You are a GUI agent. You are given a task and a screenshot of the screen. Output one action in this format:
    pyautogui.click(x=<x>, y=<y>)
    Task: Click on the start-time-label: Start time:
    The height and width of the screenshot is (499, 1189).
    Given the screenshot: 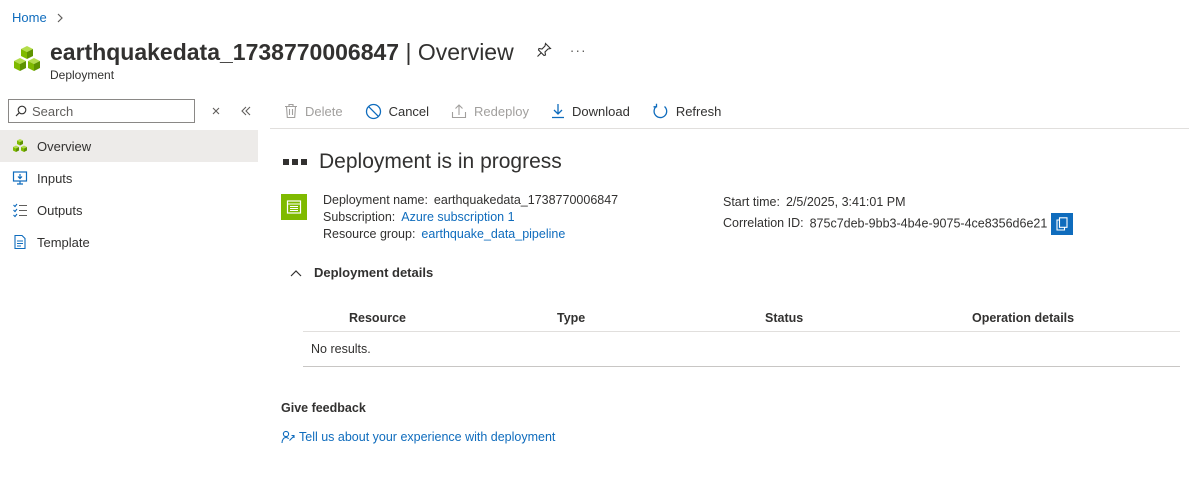 What is the action you would take?
    pyautogui.click(x=751, y=202)
    